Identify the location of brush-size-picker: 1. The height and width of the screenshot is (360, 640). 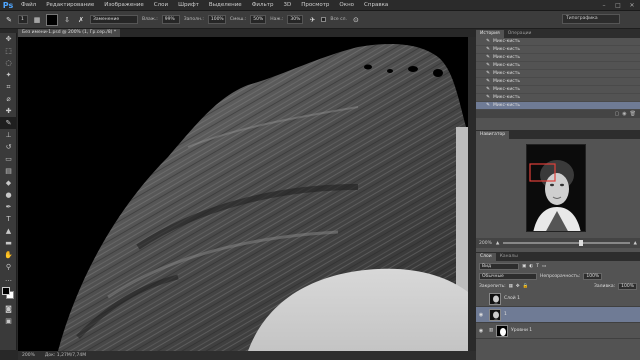
(23, 19).